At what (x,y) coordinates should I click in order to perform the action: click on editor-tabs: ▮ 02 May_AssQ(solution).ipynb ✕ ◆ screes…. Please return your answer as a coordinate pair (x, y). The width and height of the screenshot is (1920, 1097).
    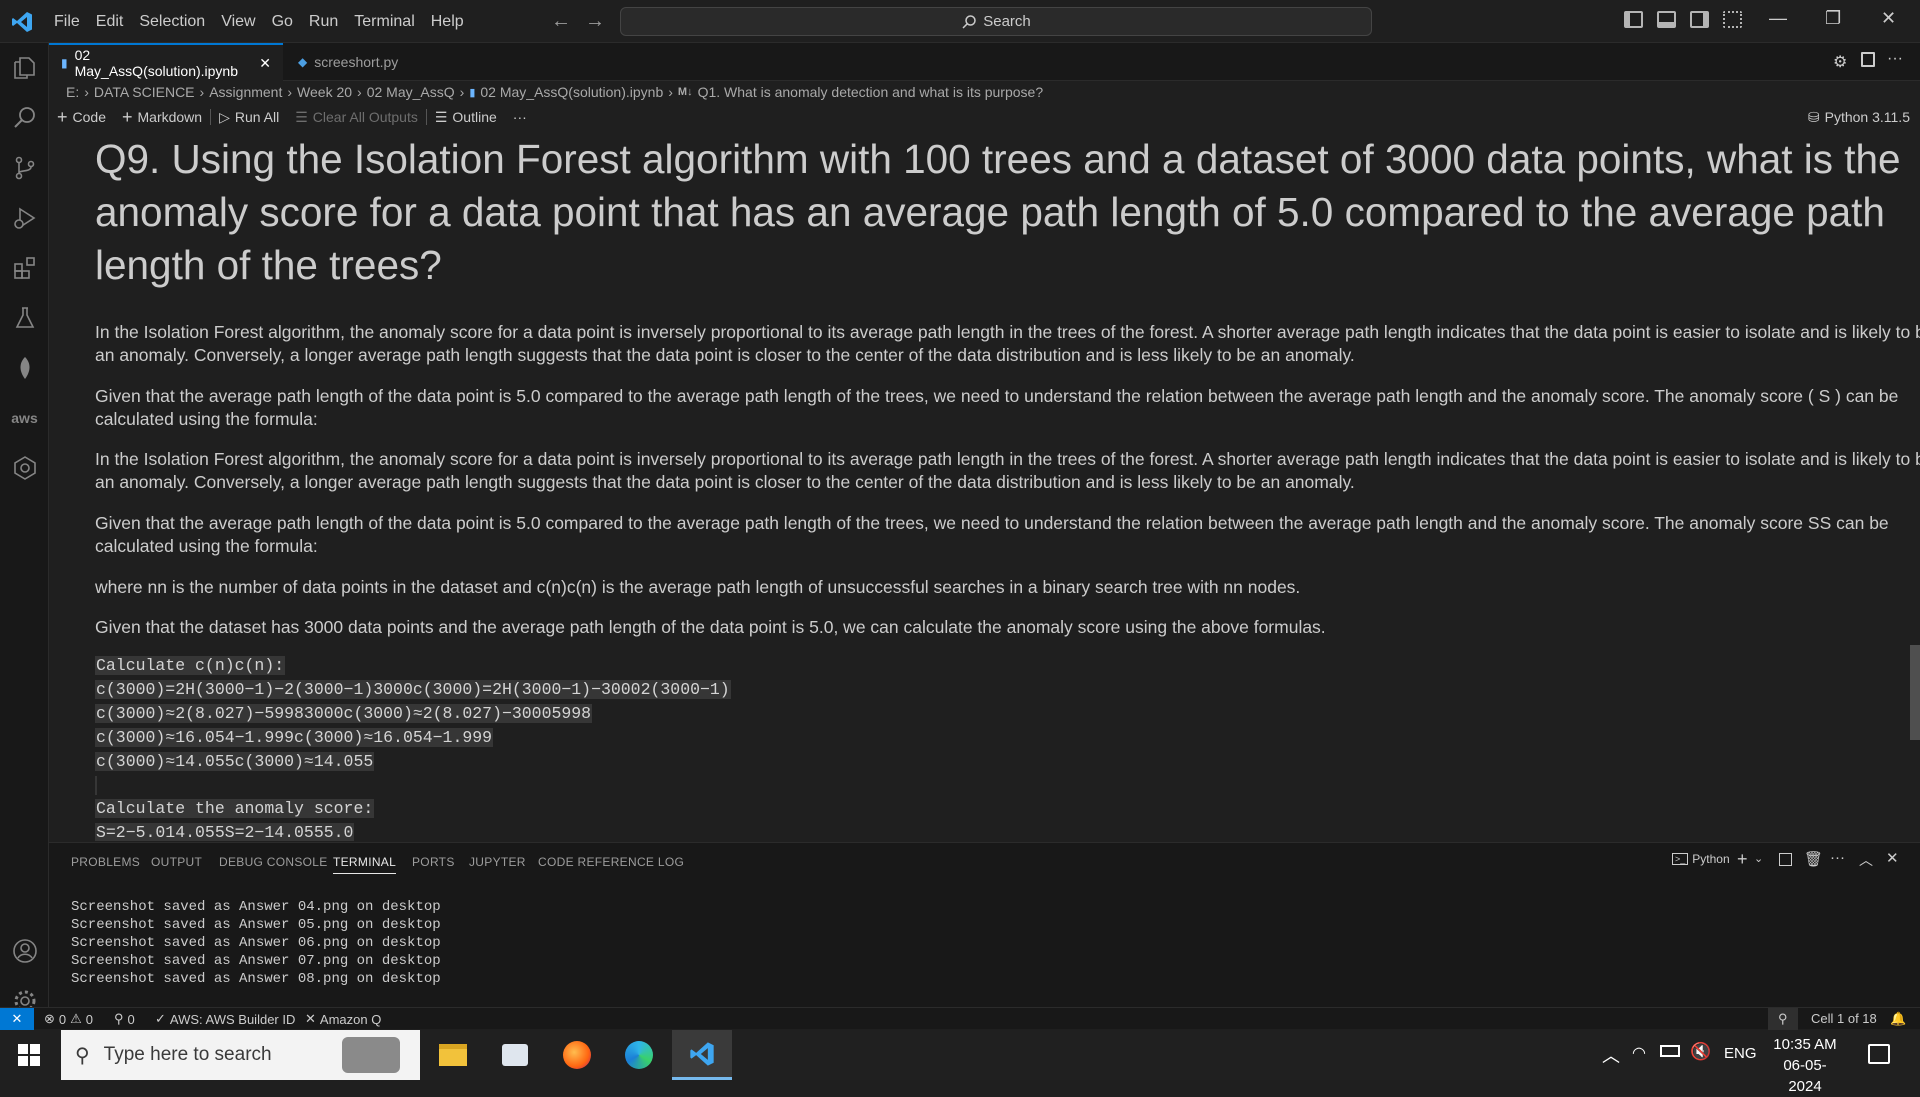
    Looking at the image, I should click on (984, 62).